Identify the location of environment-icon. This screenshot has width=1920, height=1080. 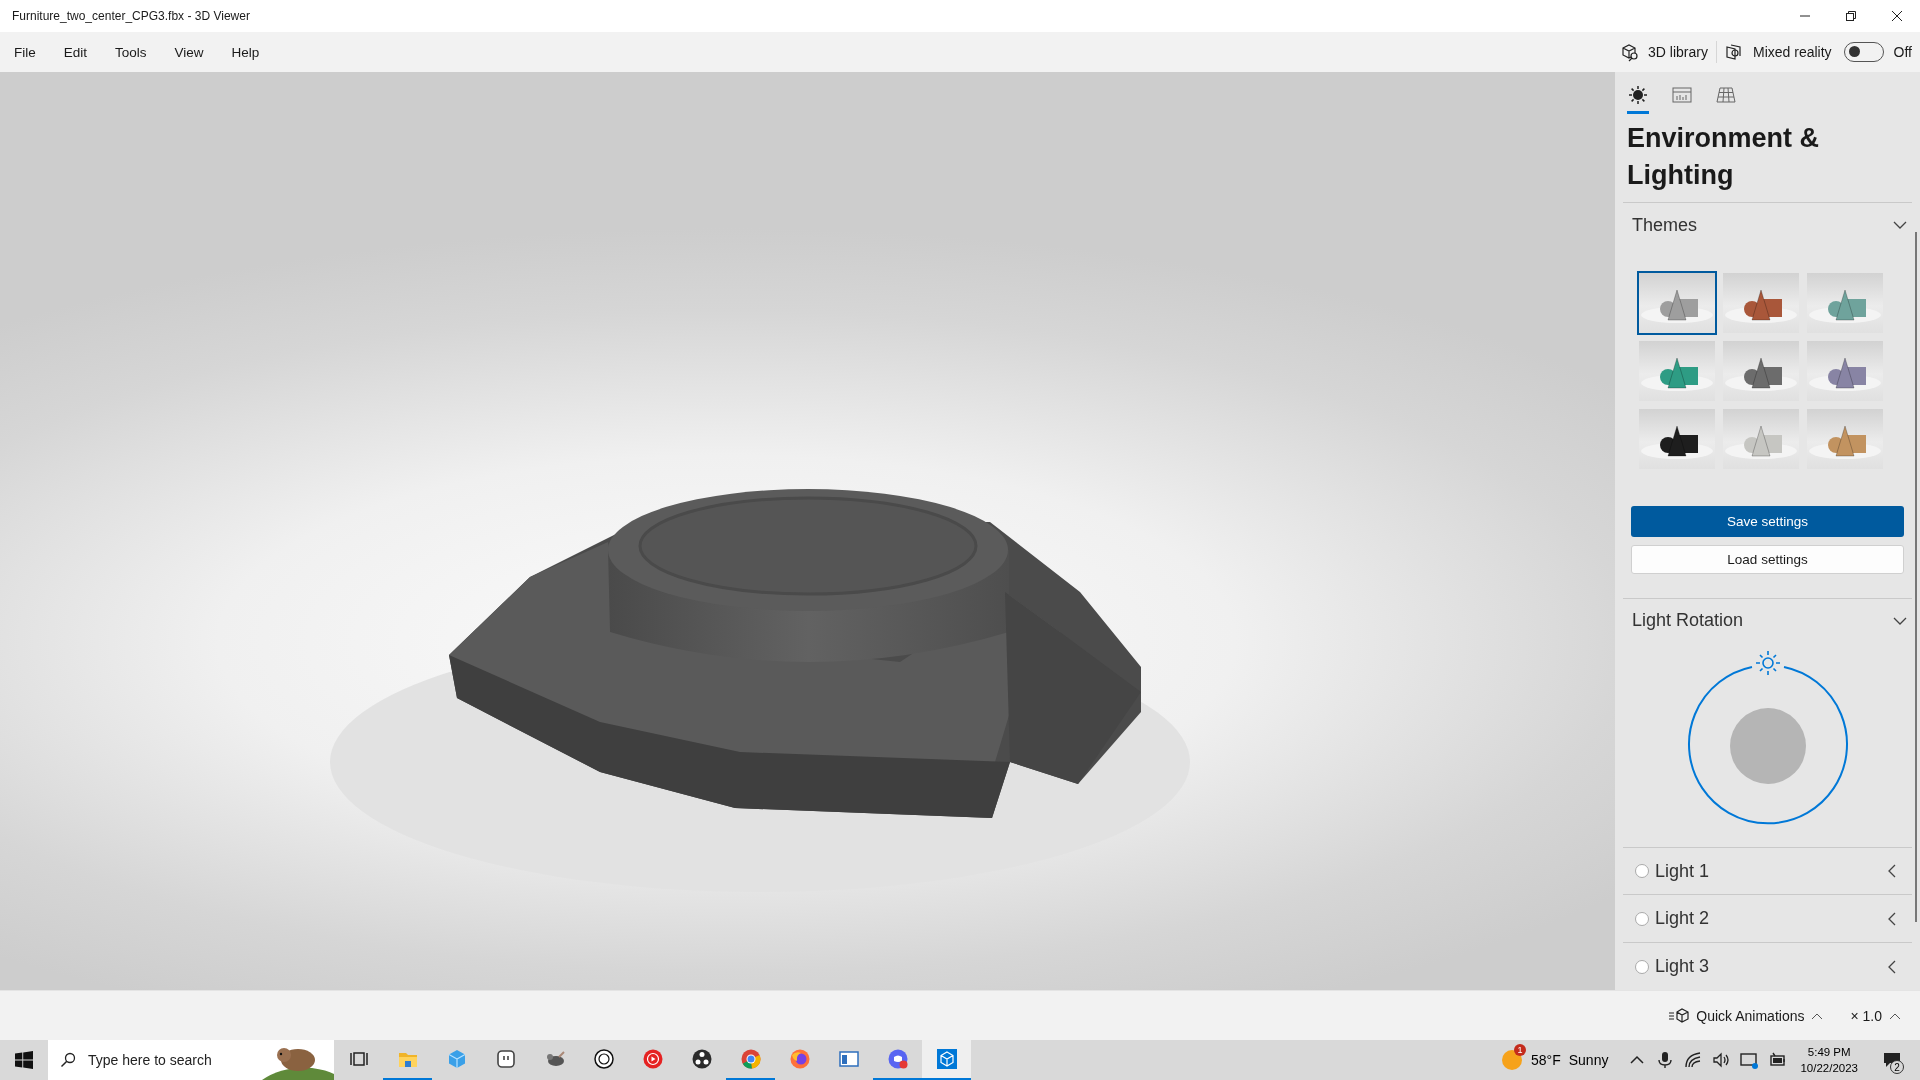
(1638, 95).